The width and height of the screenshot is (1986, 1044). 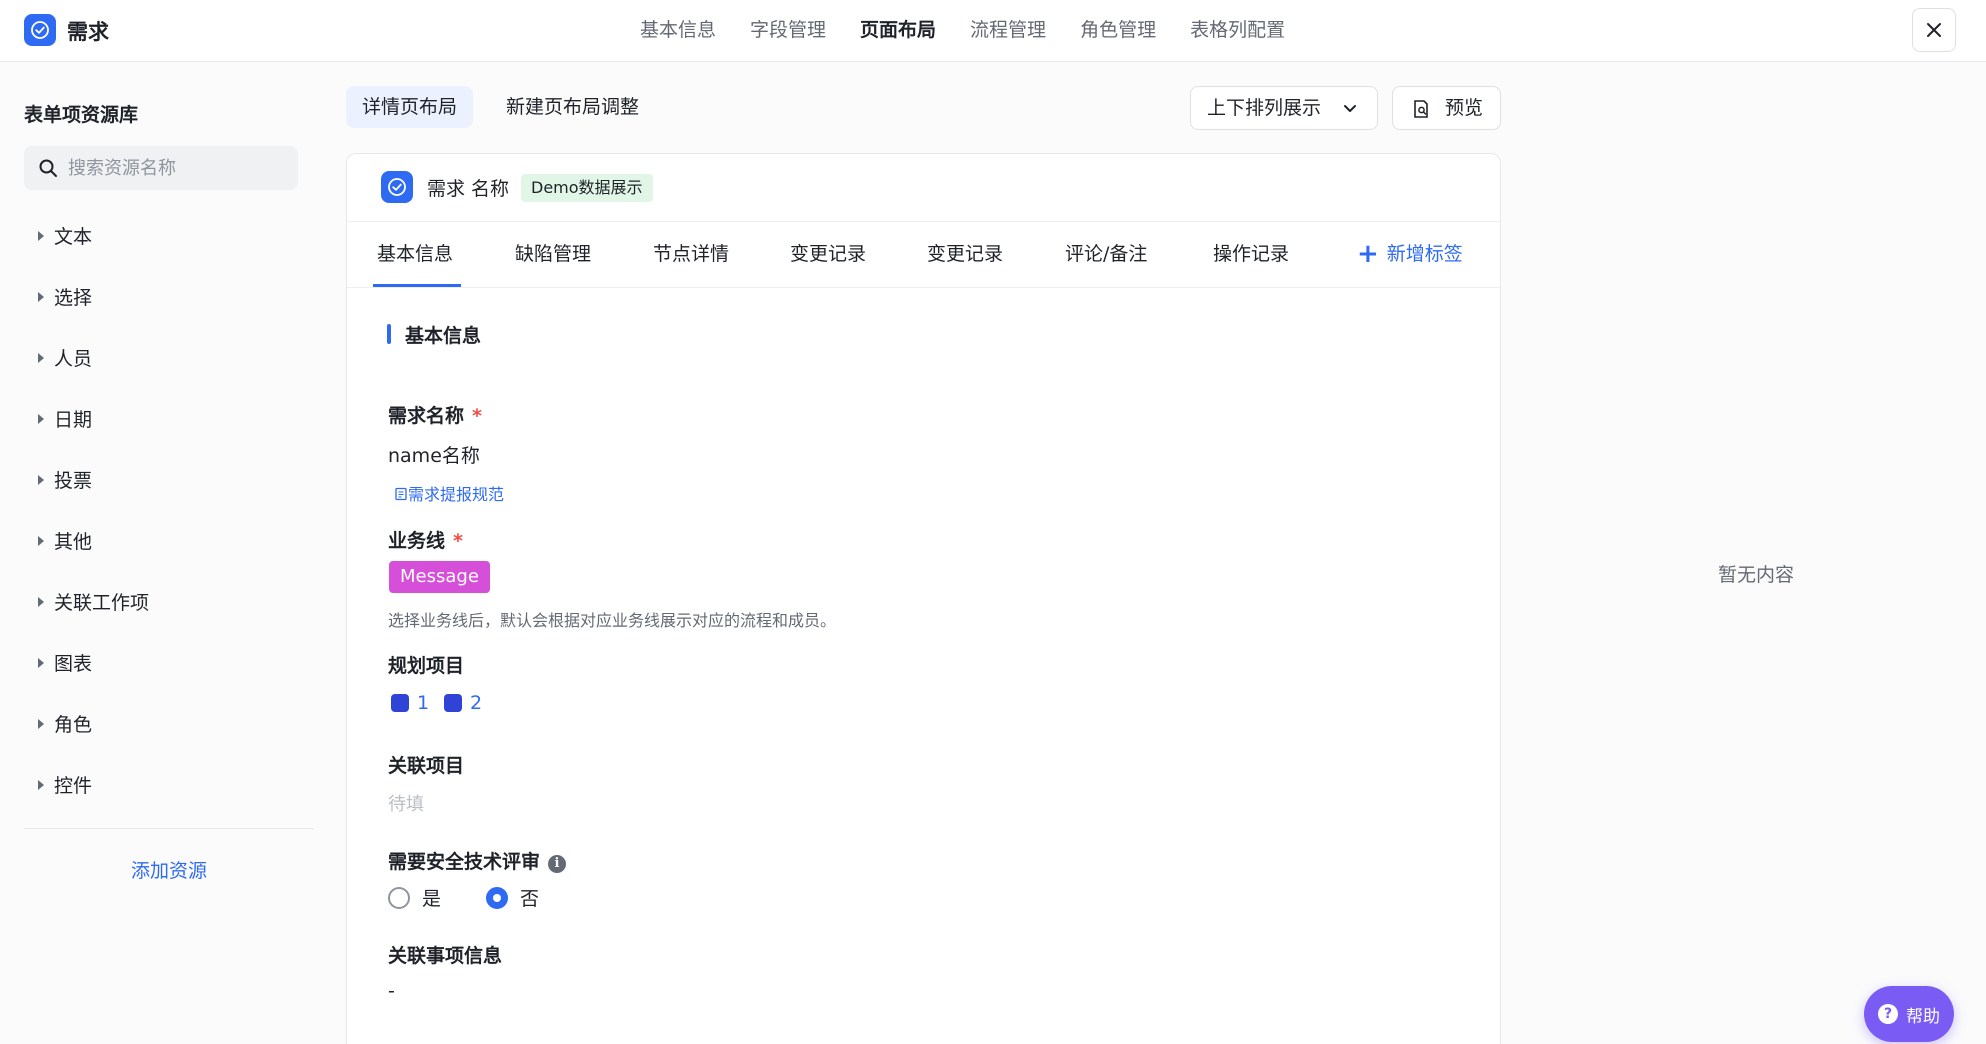 What do you see at coordinates (434, 454) in the screenshot?
I see `field-value-name: name名称` at bounding box center [434, 454].